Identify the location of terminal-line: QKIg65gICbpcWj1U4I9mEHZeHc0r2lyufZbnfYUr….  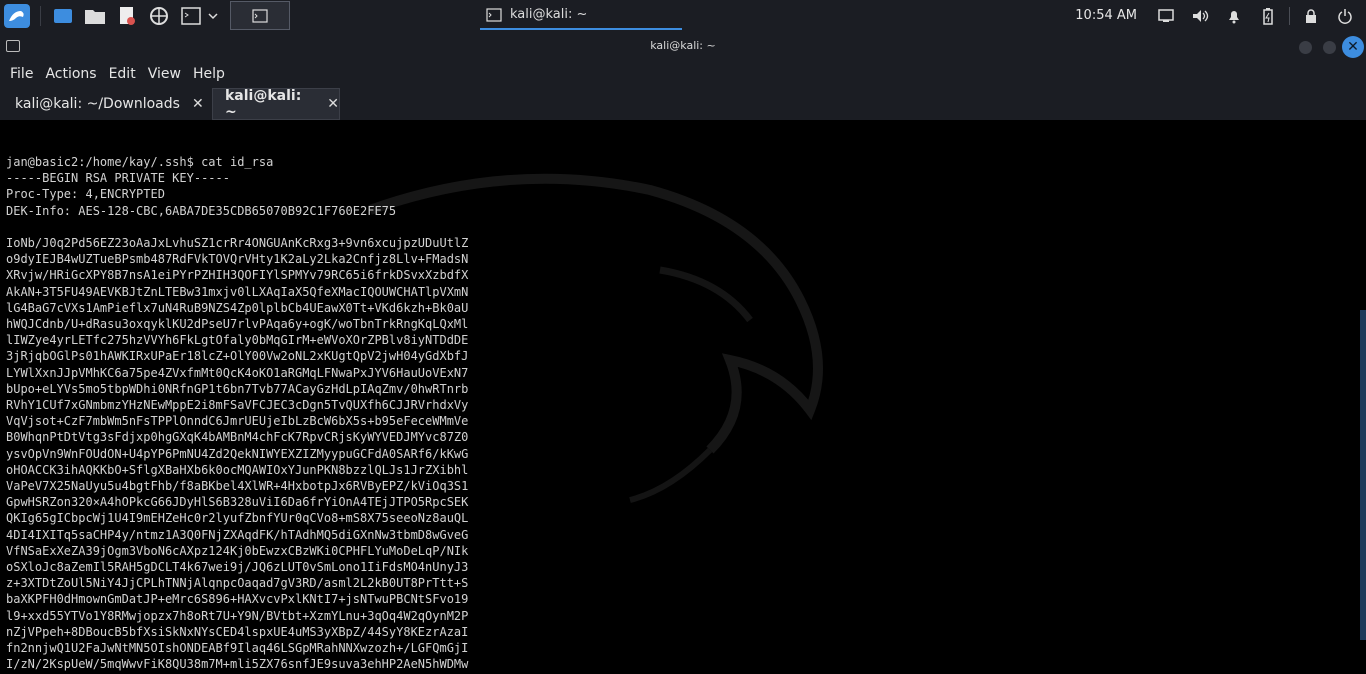
(237, 518).